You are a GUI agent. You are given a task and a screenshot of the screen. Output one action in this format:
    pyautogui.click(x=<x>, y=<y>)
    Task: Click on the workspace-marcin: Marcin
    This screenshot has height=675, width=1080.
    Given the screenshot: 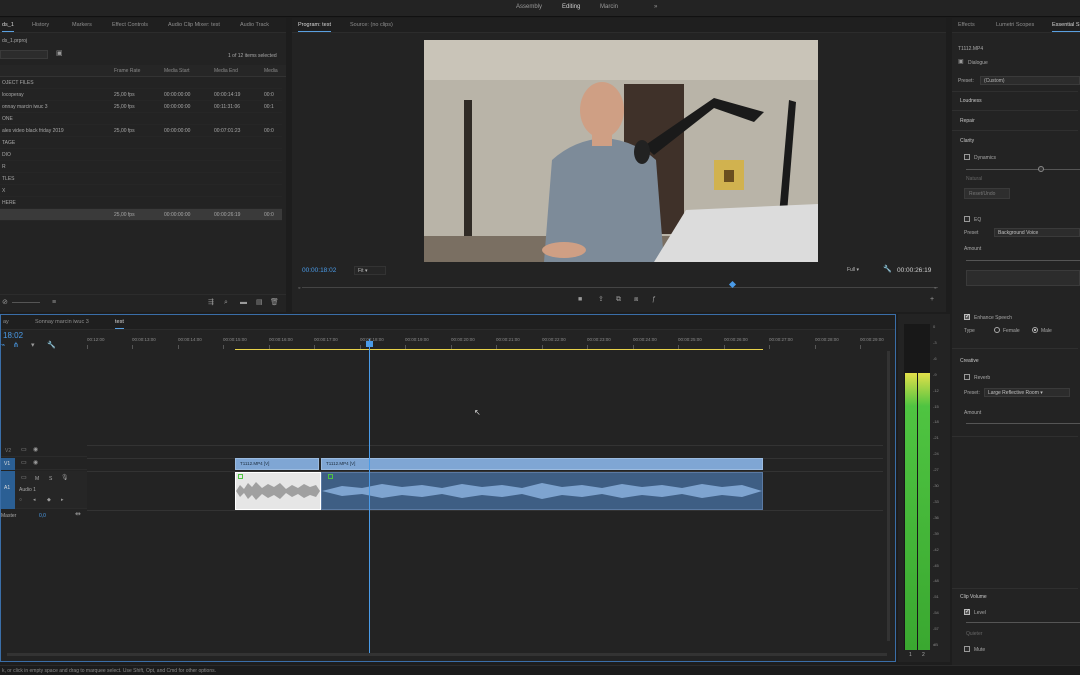 What is the action you would take?
    pyautogui.click(x=609, y=7)
    